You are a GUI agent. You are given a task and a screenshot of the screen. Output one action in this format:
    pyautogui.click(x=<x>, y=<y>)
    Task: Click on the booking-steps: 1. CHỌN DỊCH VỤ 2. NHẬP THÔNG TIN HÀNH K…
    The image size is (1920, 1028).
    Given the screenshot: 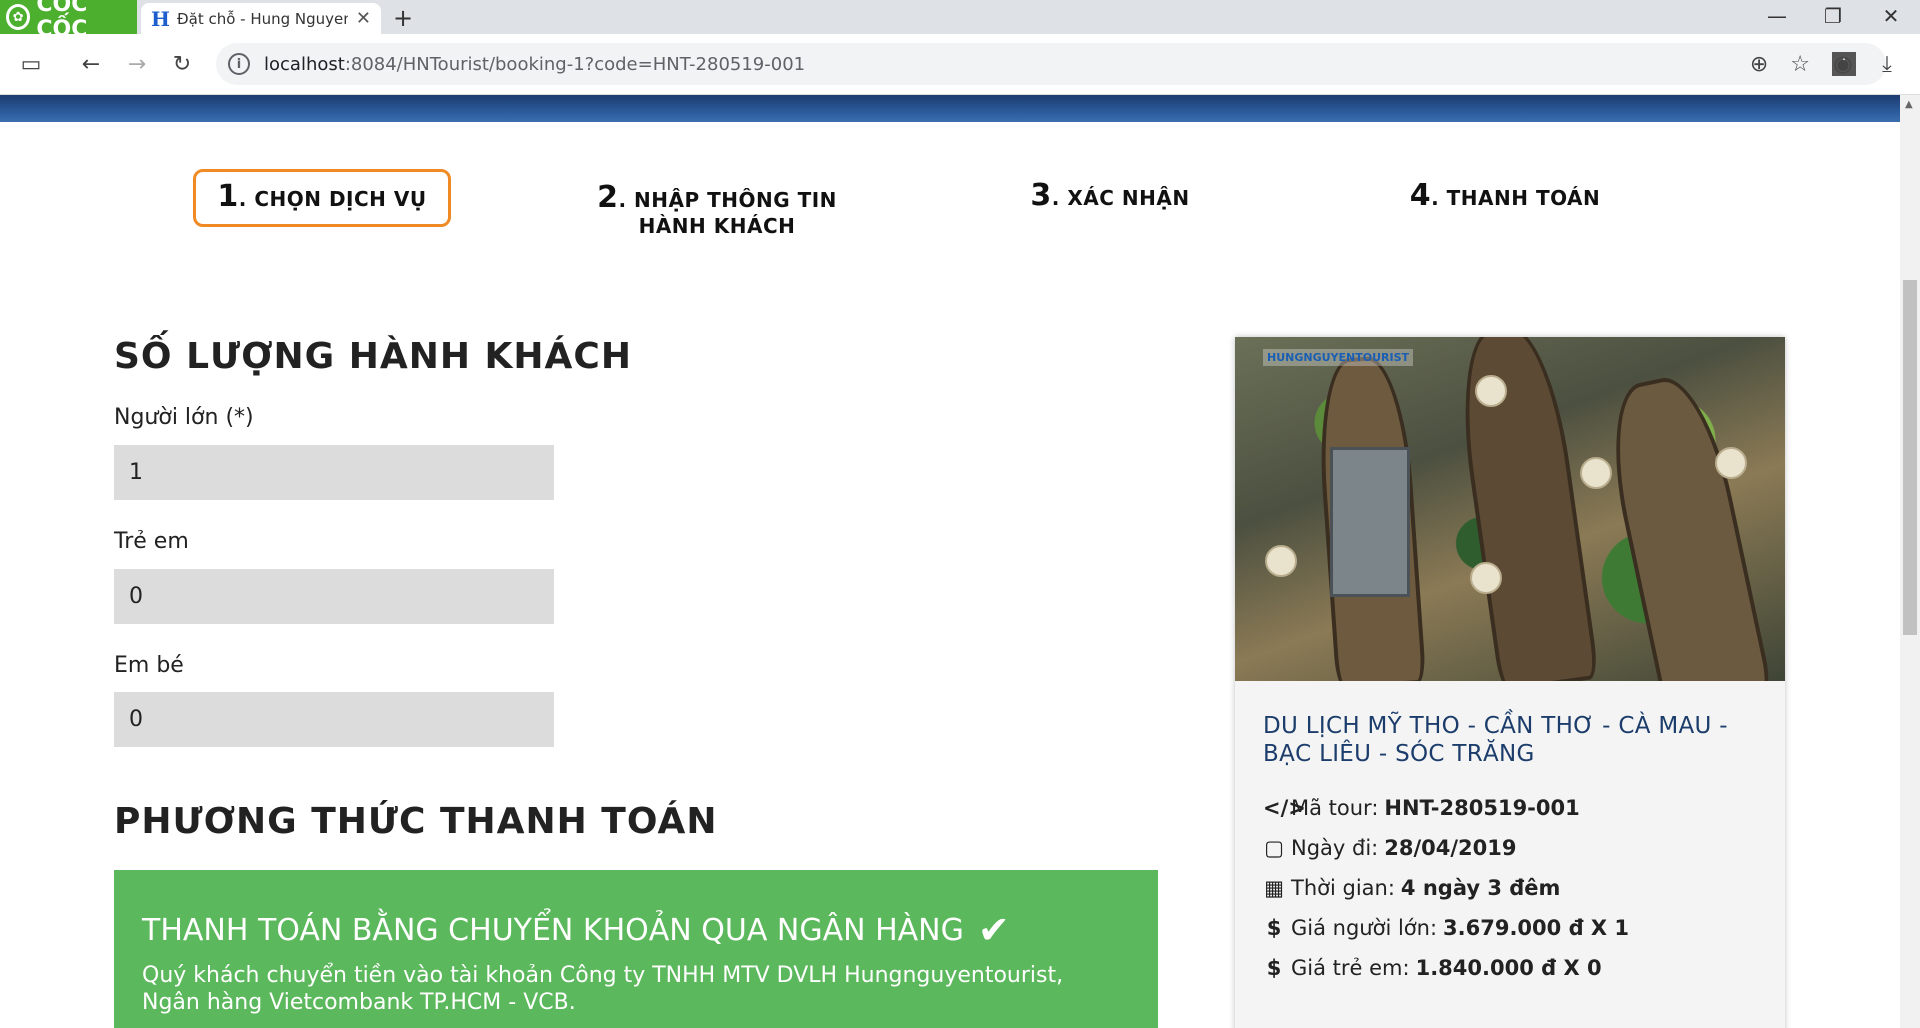 What is the action you would take?
    pyautogui.click(x=950, y=205)
    